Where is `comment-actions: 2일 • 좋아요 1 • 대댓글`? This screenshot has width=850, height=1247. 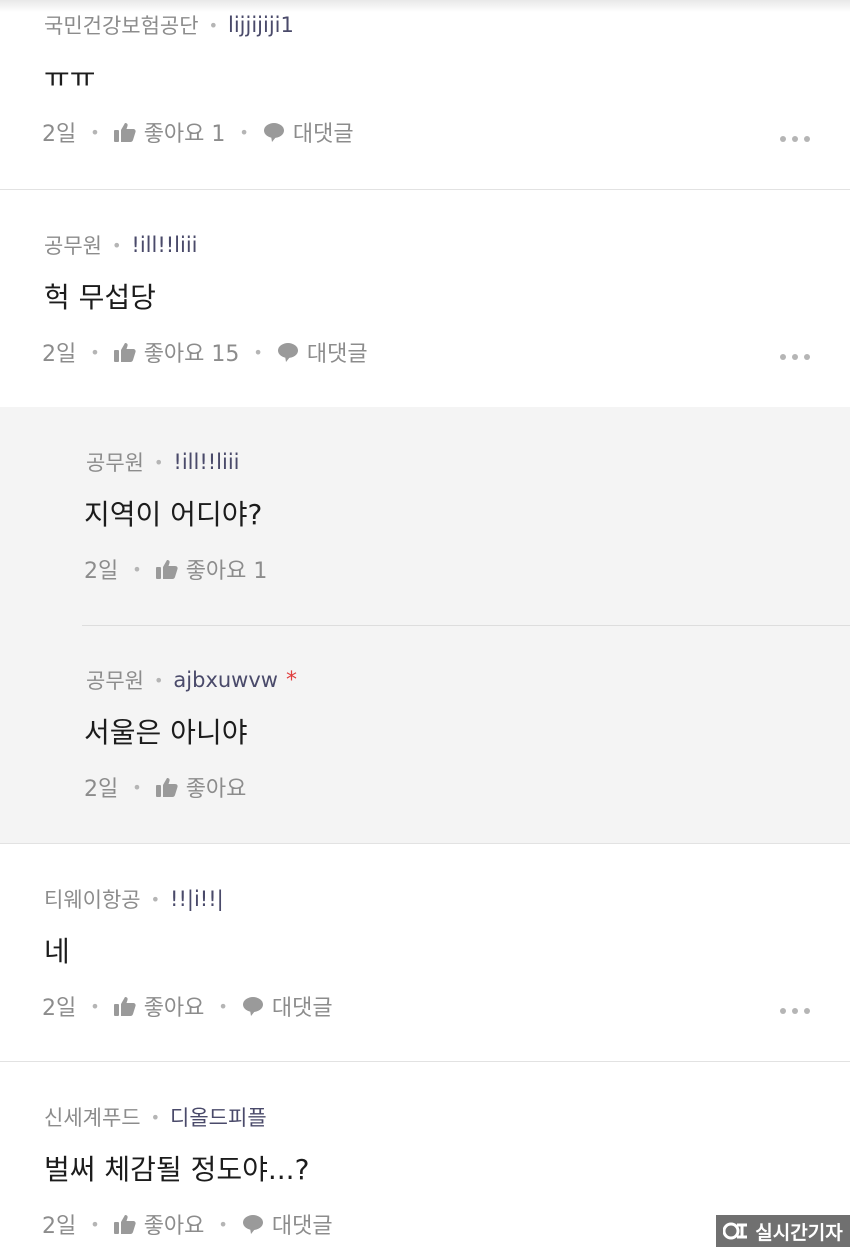 comment-actions: 2일 • 좋아요 1 • 대댓글 is located at coordinates (198, 132).